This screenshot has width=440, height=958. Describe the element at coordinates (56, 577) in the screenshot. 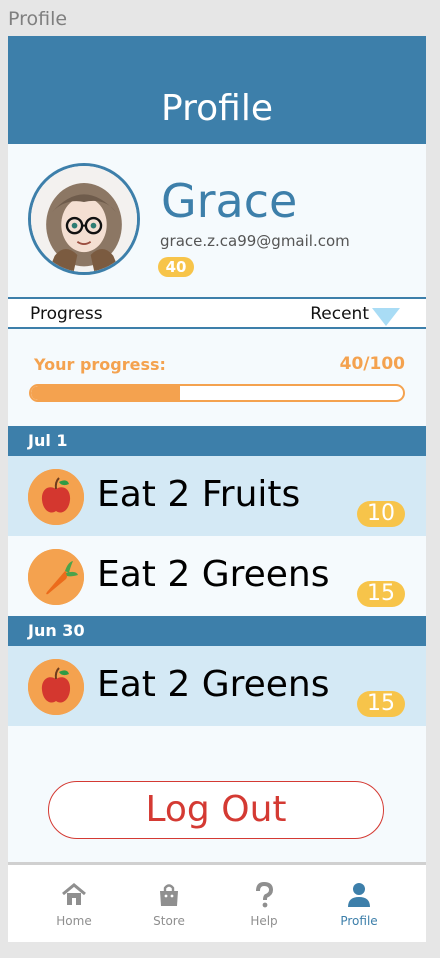

I see `carrot-icon` at that location.